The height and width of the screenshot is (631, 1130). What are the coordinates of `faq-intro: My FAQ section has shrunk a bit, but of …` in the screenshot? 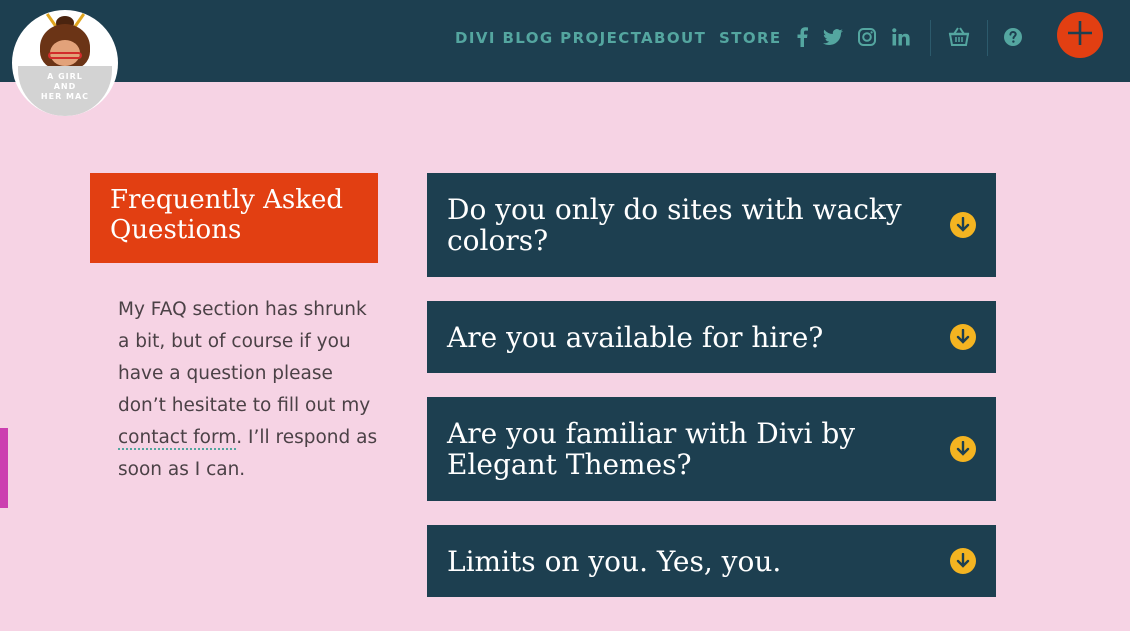 It's located at (249, 390).